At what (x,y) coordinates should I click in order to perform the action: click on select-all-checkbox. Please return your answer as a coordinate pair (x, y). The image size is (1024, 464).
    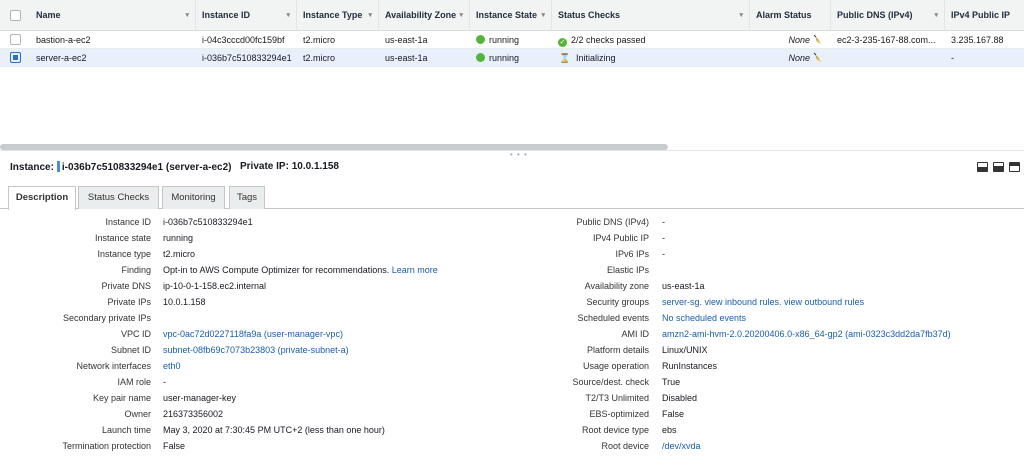
    Looking at the image, I should click on (15, 15).